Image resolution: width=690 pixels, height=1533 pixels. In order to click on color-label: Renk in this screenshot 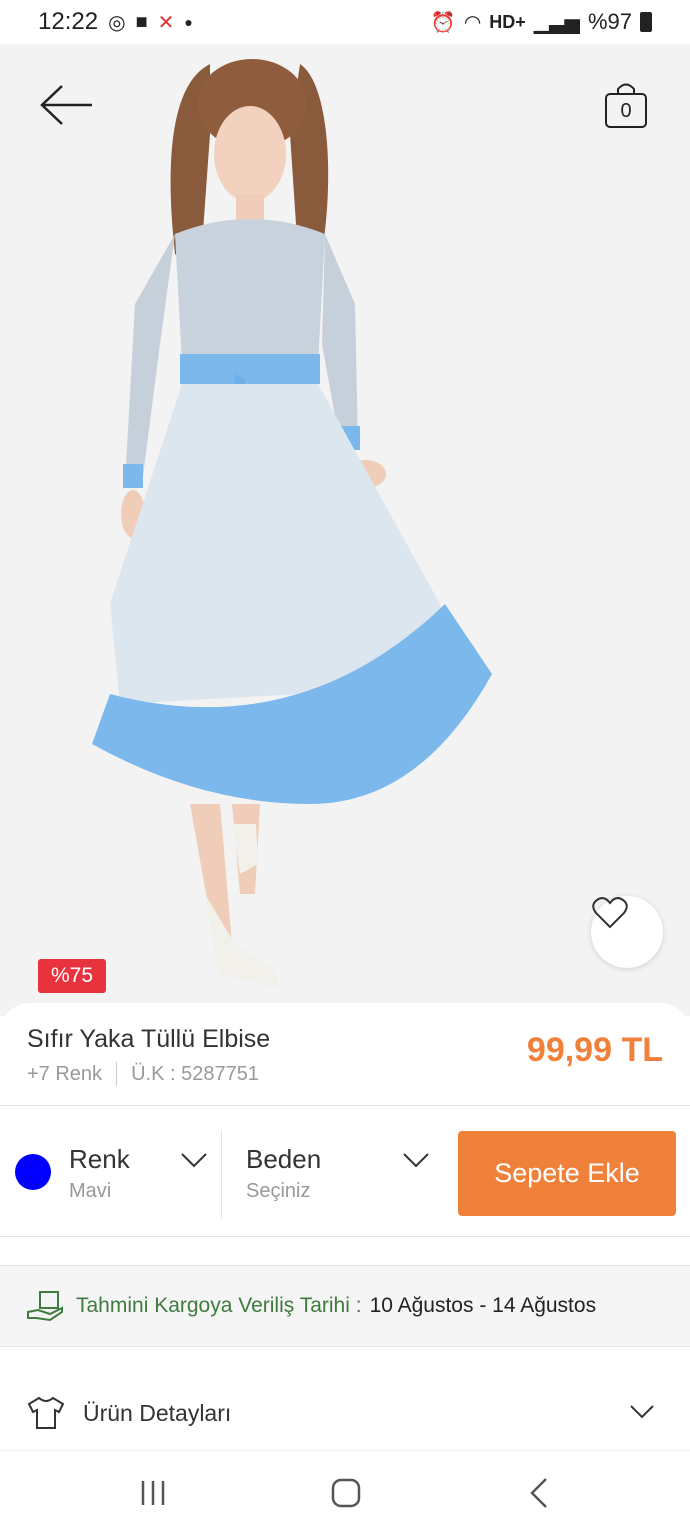, I will do `click(99, 1159)`.